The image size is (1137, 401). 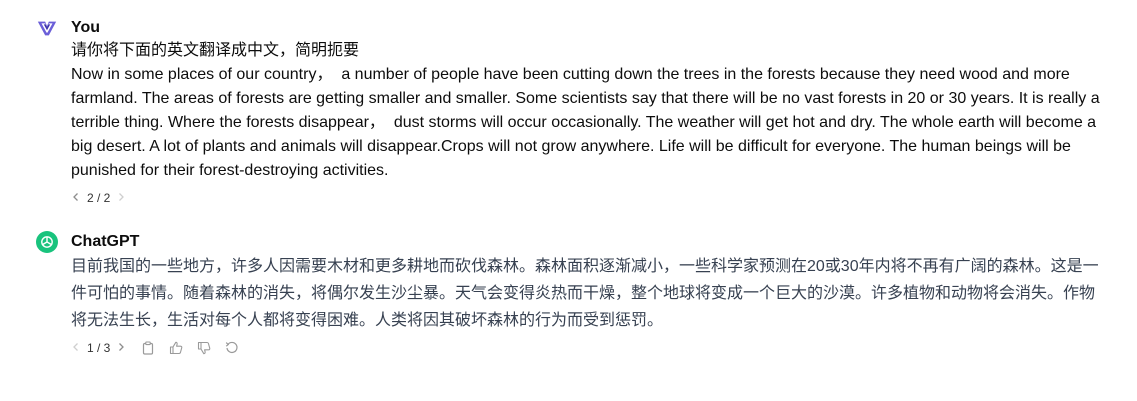 I want to click on copy-button, so click(x=148, y=348).